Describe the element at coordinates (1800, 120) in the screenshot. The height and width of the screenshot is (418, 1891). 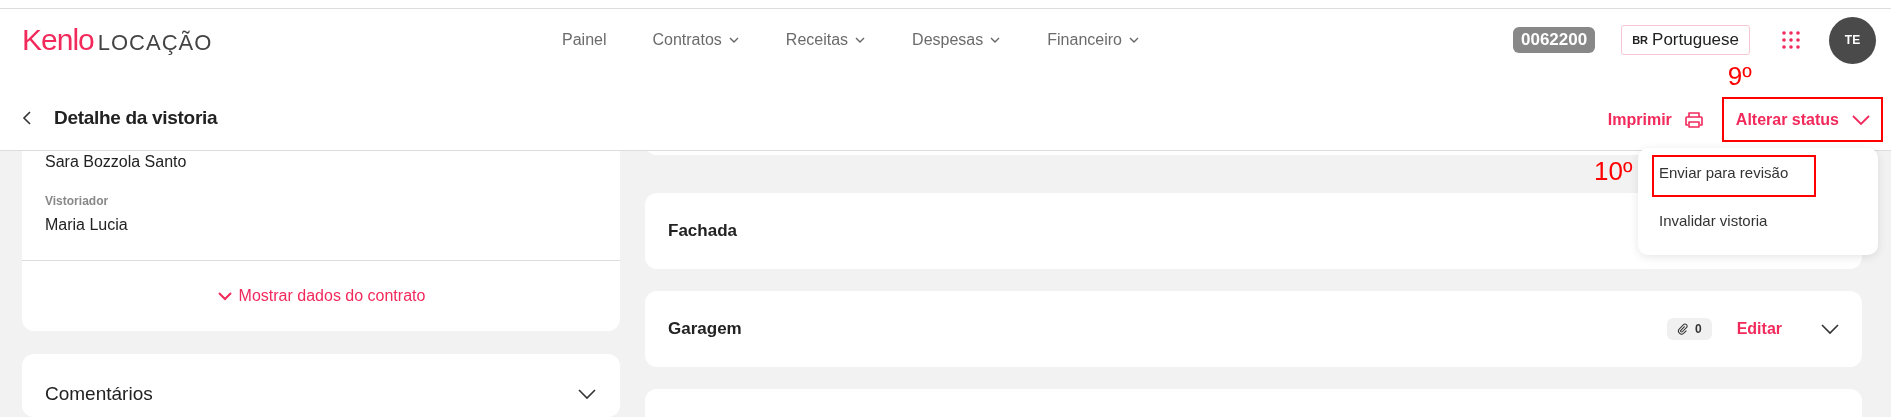
I see `status-dropdown-button: Alterar status` at that location.